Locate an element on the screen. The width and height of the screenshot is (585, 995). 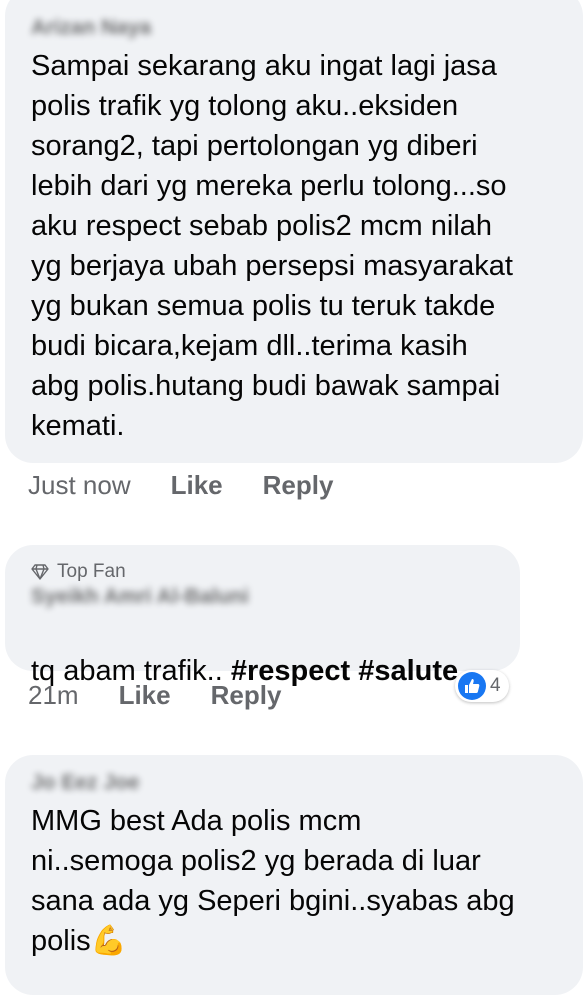
hashtag-salute: #salute is located at coordinates (408, 671).